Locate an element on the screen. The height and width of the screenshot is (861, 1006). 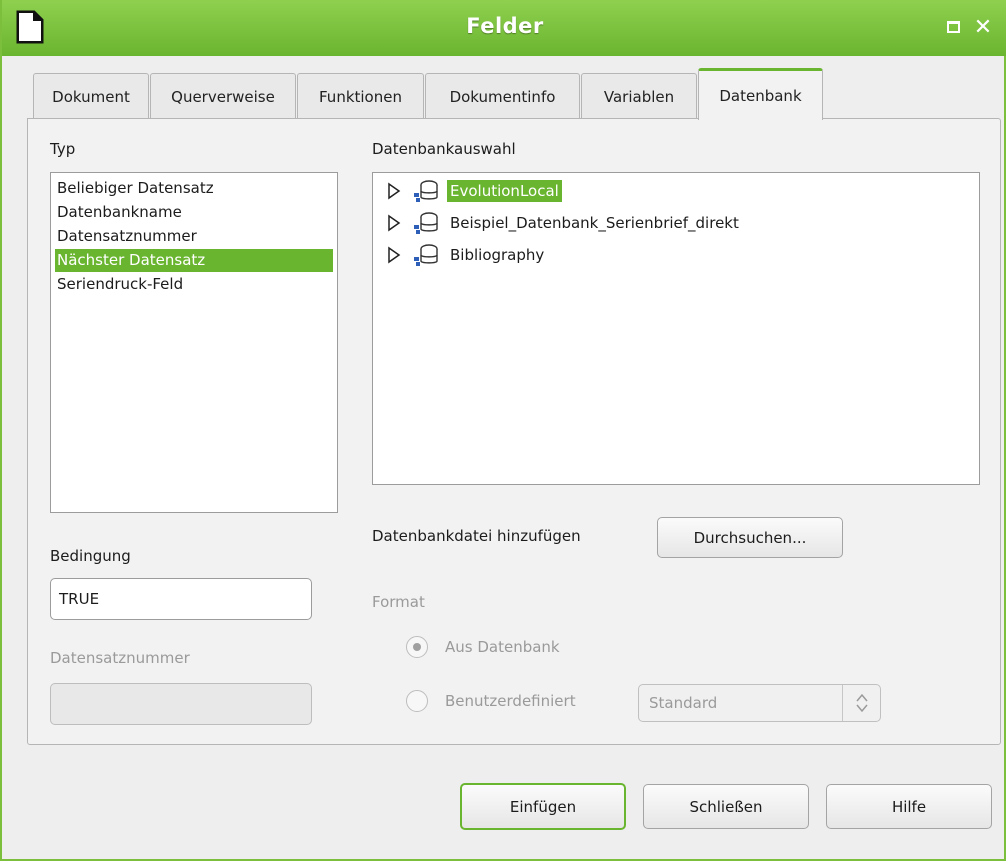
benutzerdefiniert-label: Benutzerdefiniert is located at coordinates (510, 701).